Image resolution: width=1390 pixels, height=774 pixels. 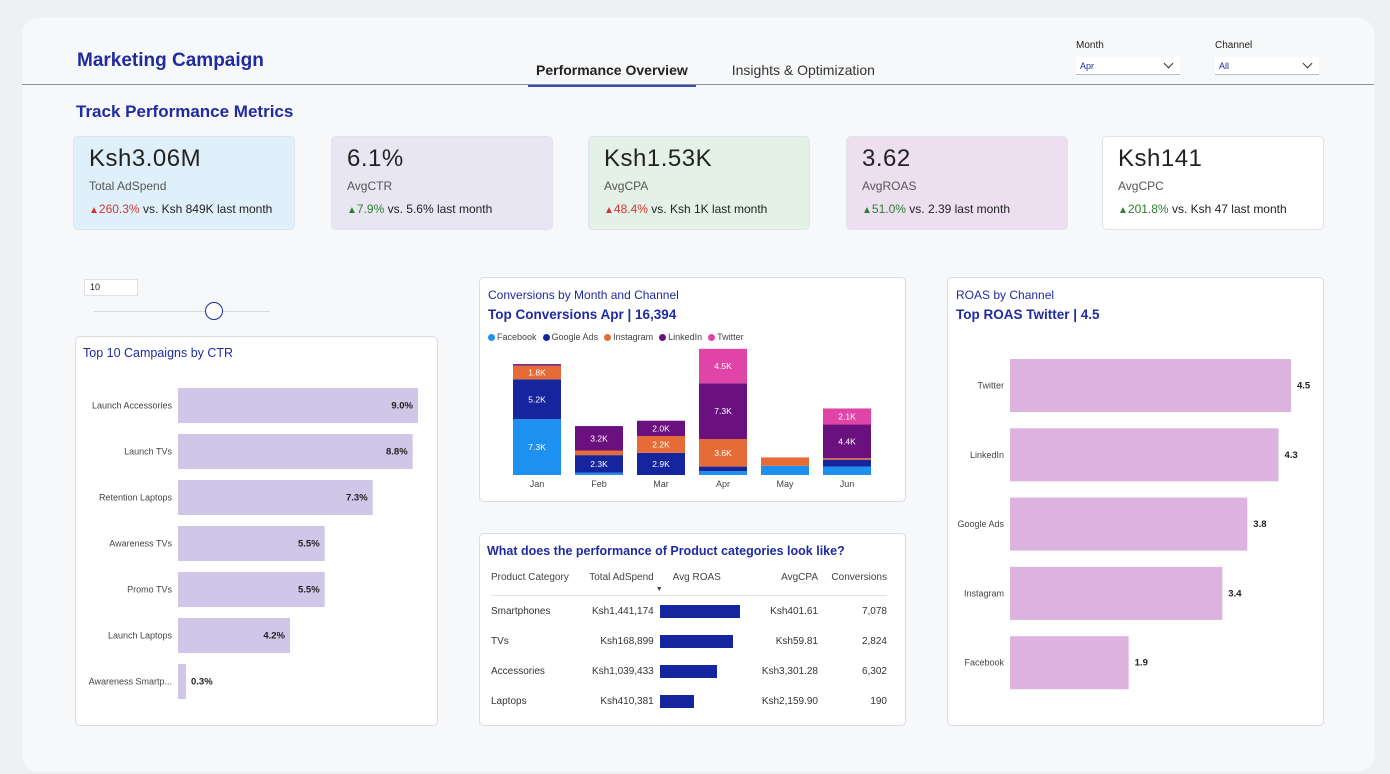 I want to click on table-row: Accessories Ksh1,039,433 Ksh3,301.28 6,302, so click(x=689, y=671).